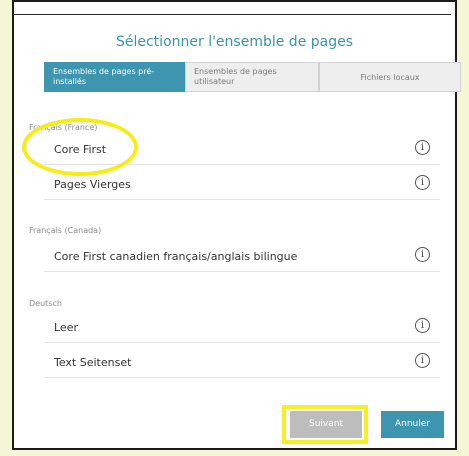 The width and height of the screenshot is (469, 456). What do you see at coordinates (45, 303) in the screenshot?
I see `group-header-deutsch: Deutsch` at bounding box center [45, 303].